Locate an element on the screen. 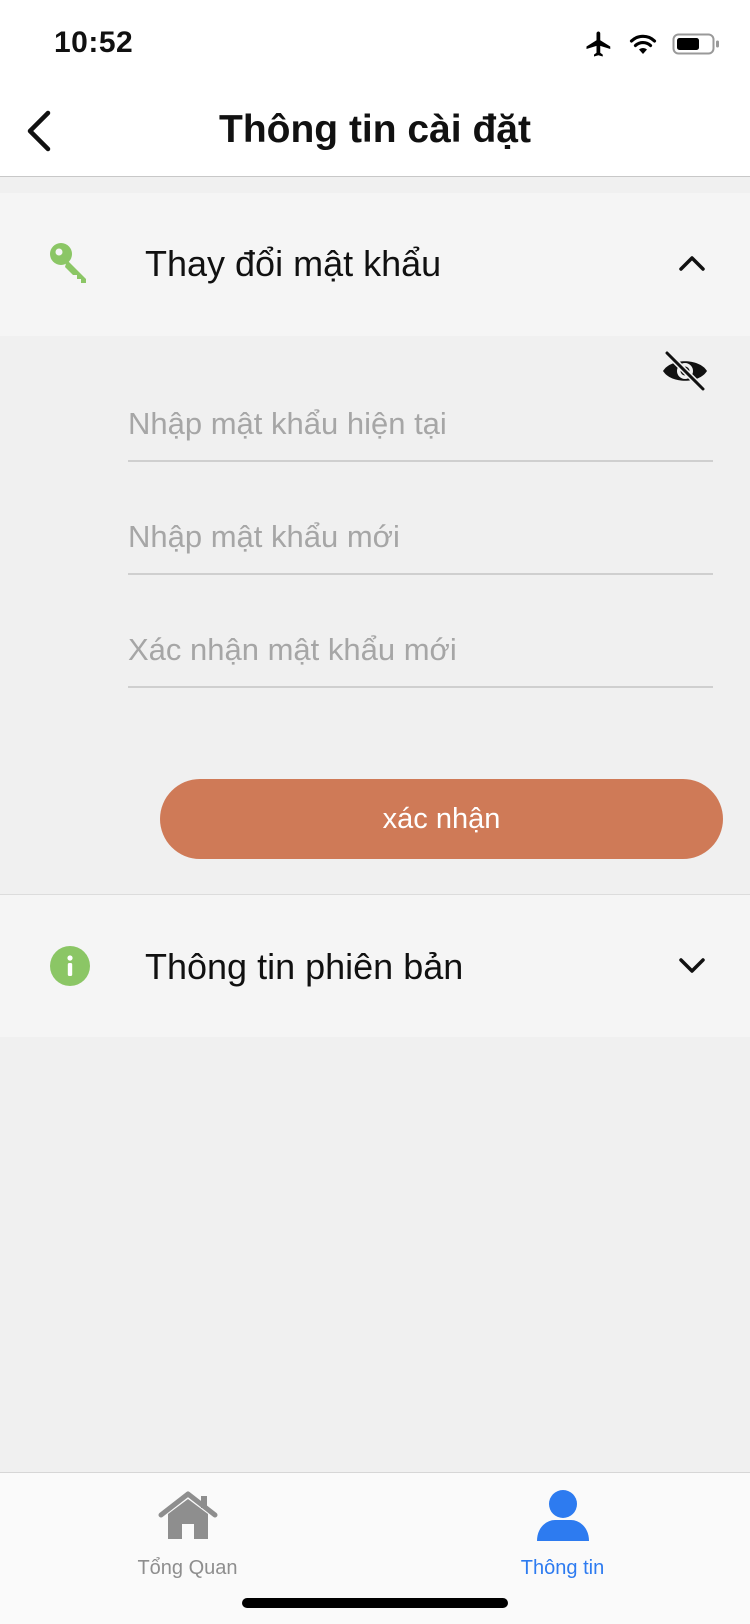  user-icon is located at coordinates (562, 1516).